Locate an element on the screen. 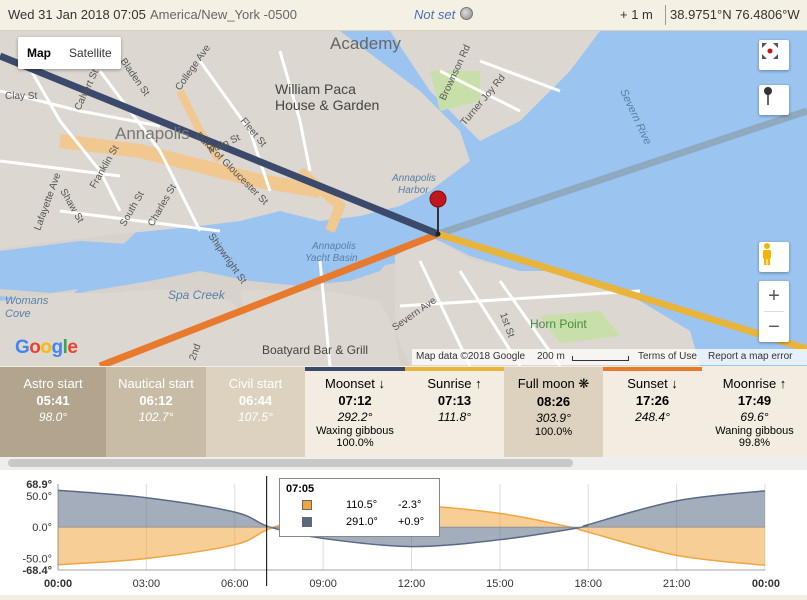 Image resolution: width=807 pixels, height=600 pixels. event-name: Moonset ↓ is located at coordinates (355, 383).